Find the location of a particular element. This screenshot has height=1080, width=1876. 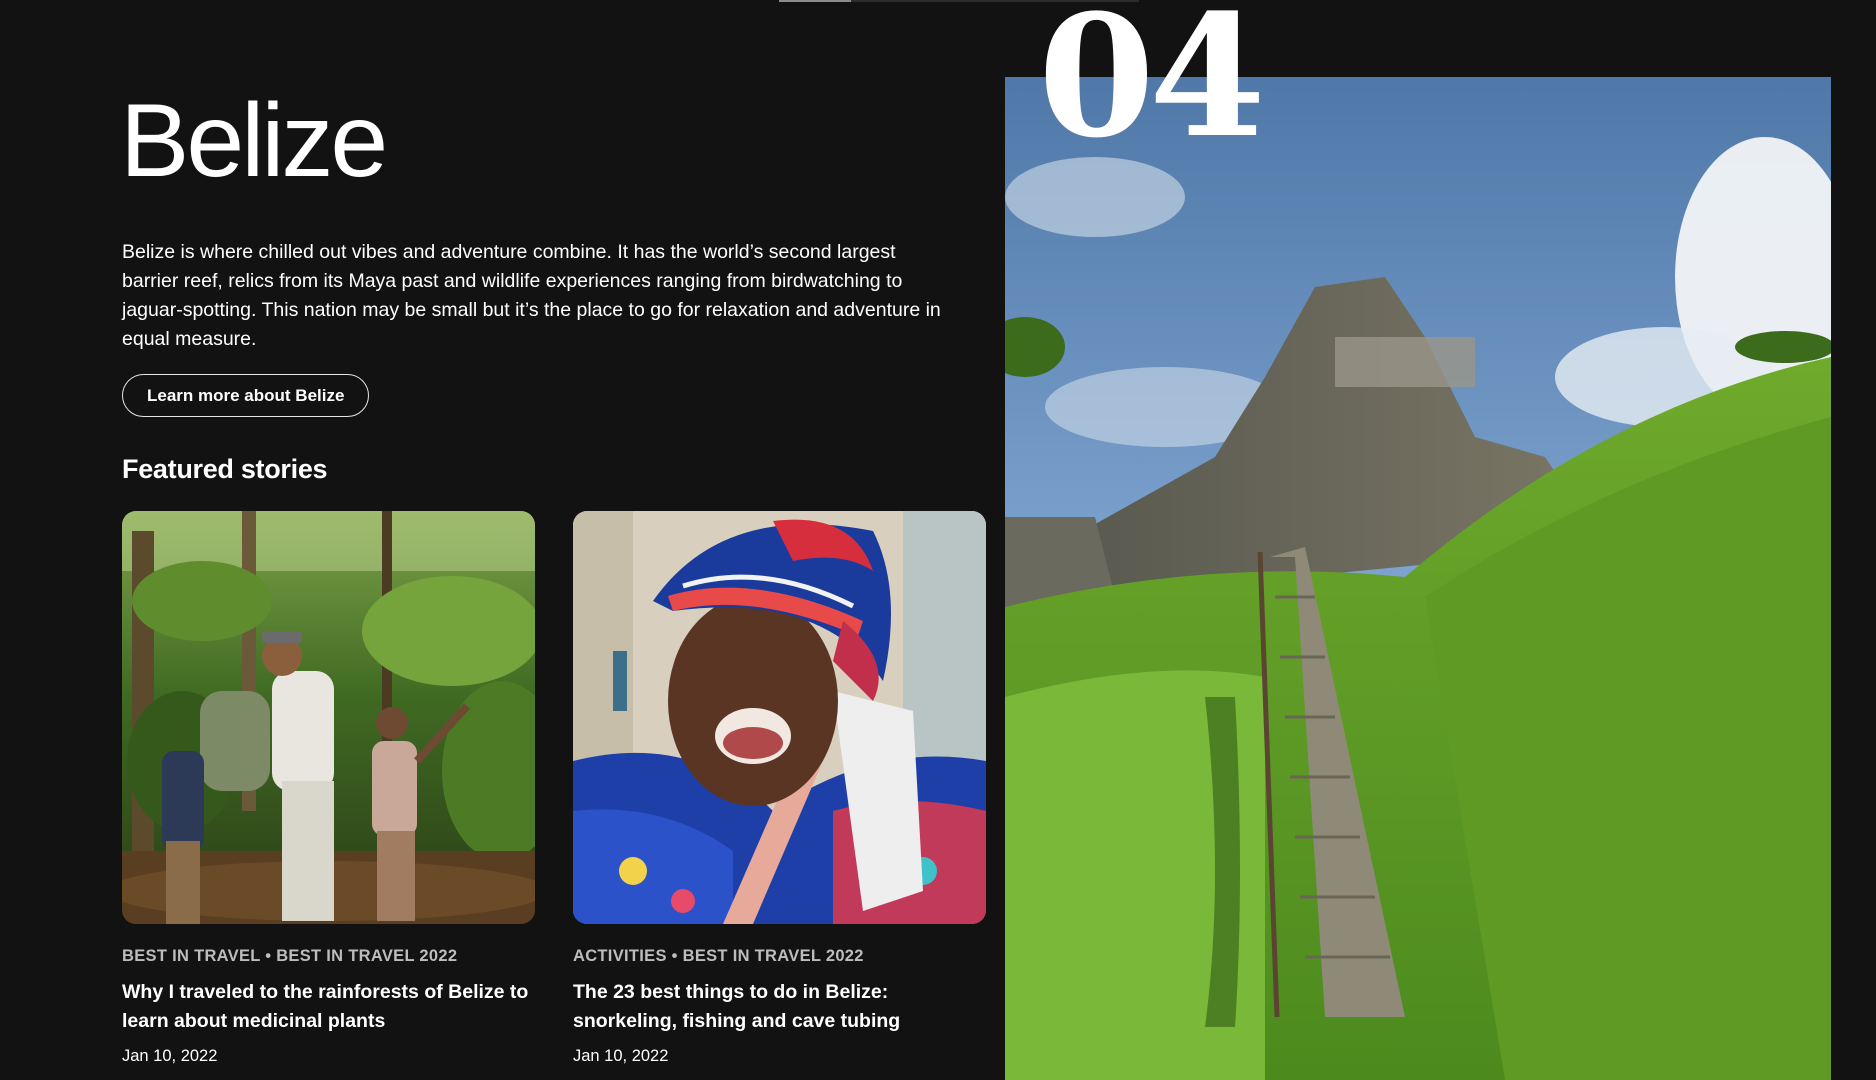

rank-number: 04 is located at coordinates (1152, 87).